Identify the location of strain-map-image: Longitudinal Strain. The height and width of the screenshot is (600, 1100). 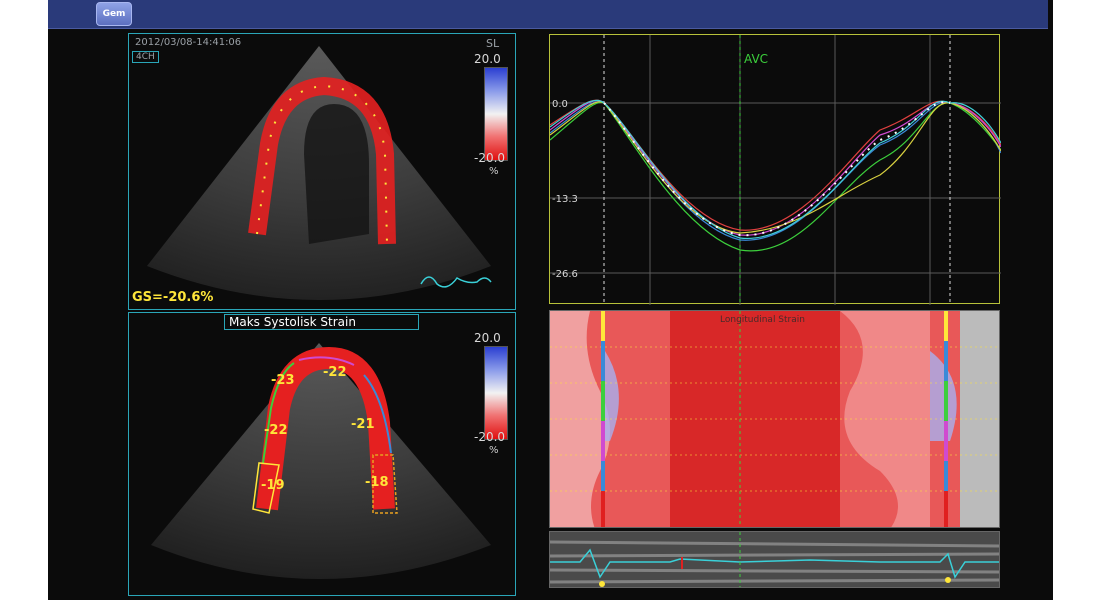
(774, 419).